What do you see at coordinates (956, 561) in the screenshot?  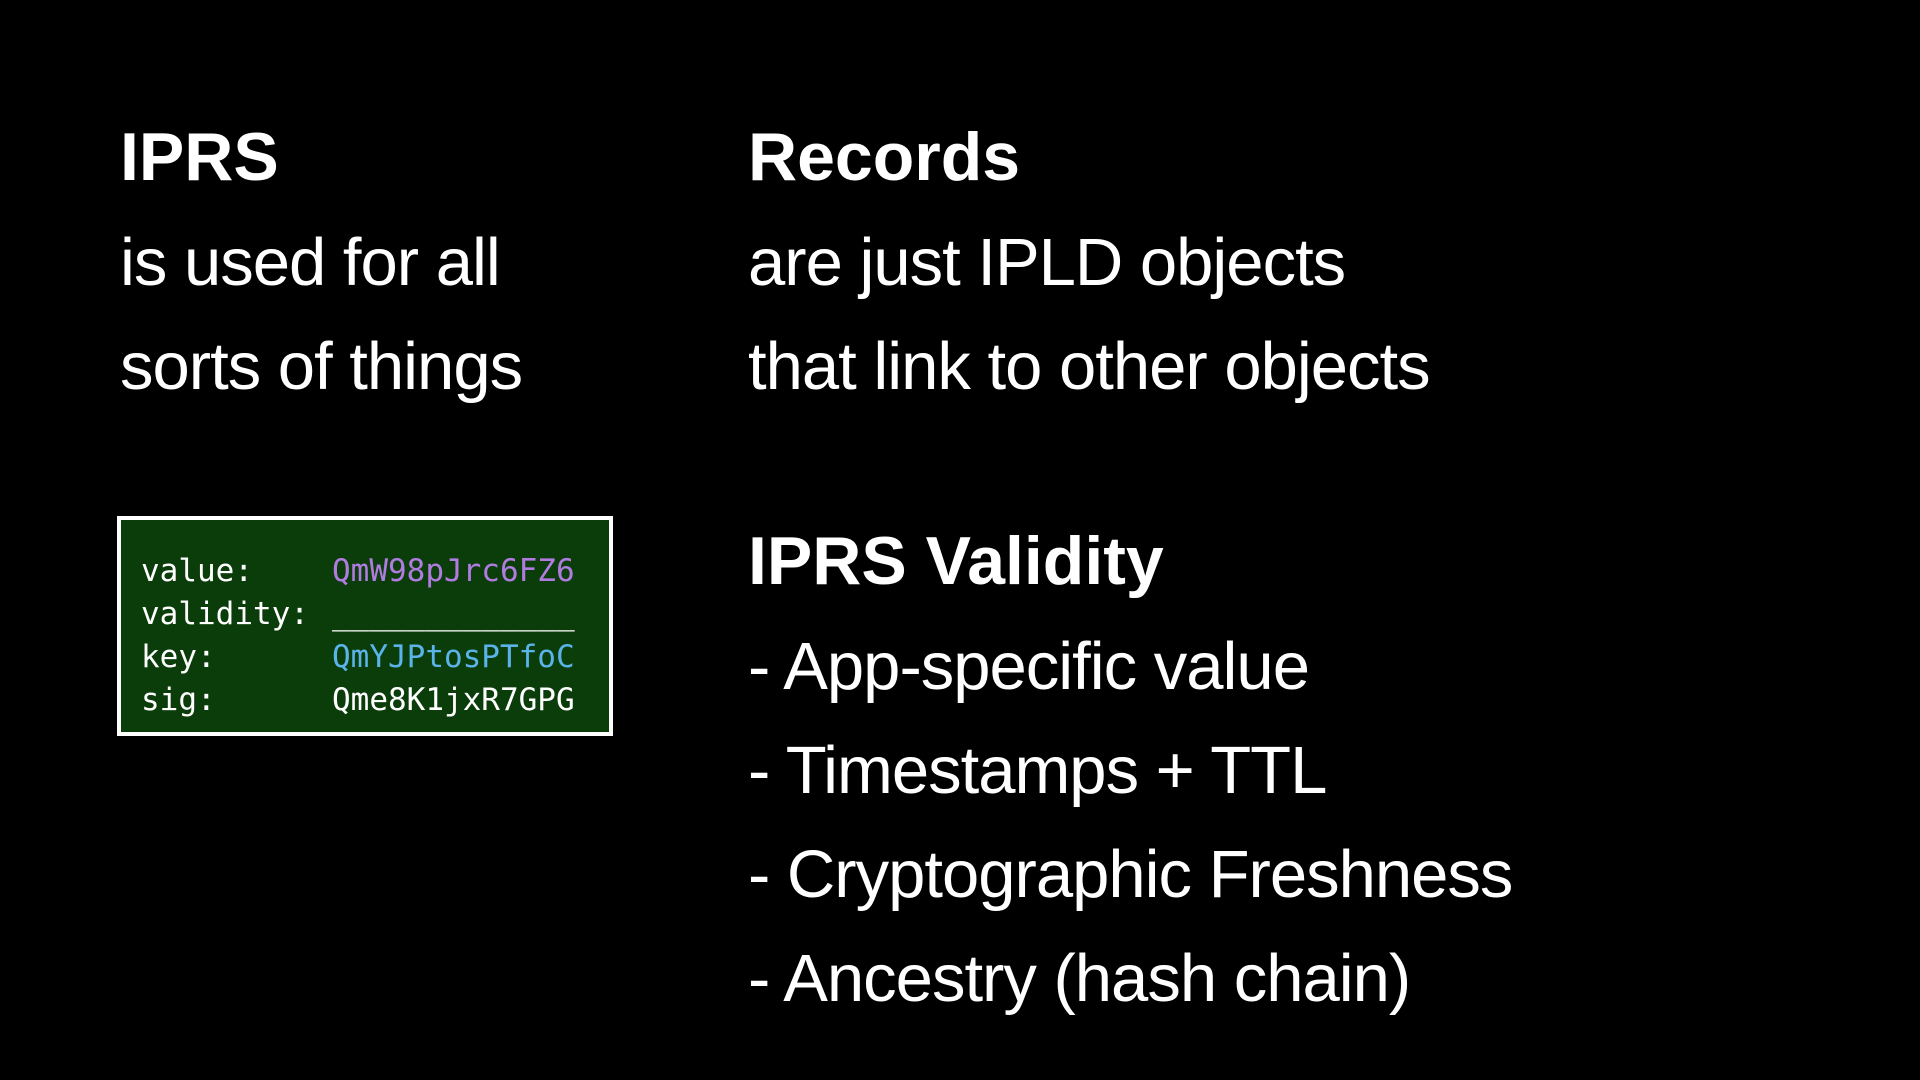 I see `iprs-validity-title: IPRS Validity` at bounding box center [956, 561].